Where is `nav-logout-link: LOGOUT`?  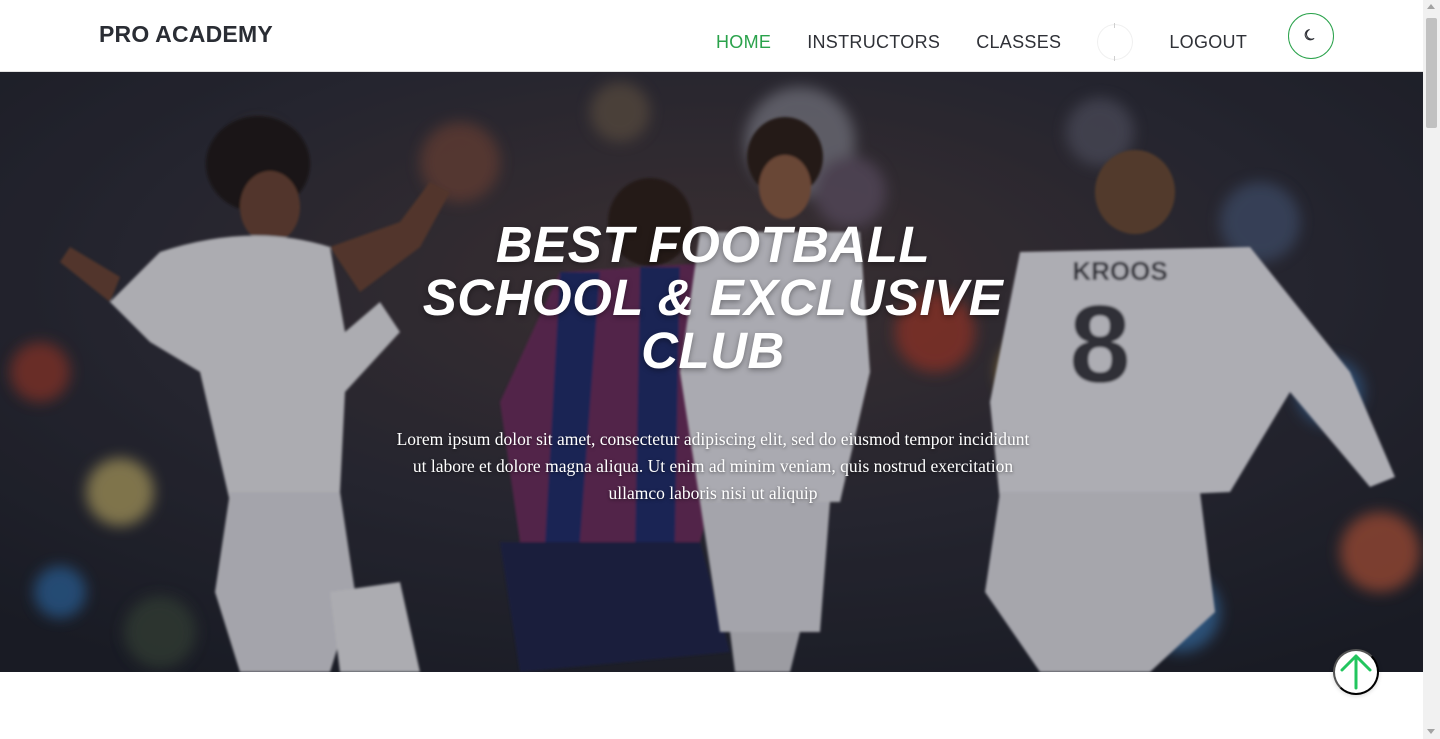 nav-logout-link: LOGOUT is located at coordinates (1208, 42).